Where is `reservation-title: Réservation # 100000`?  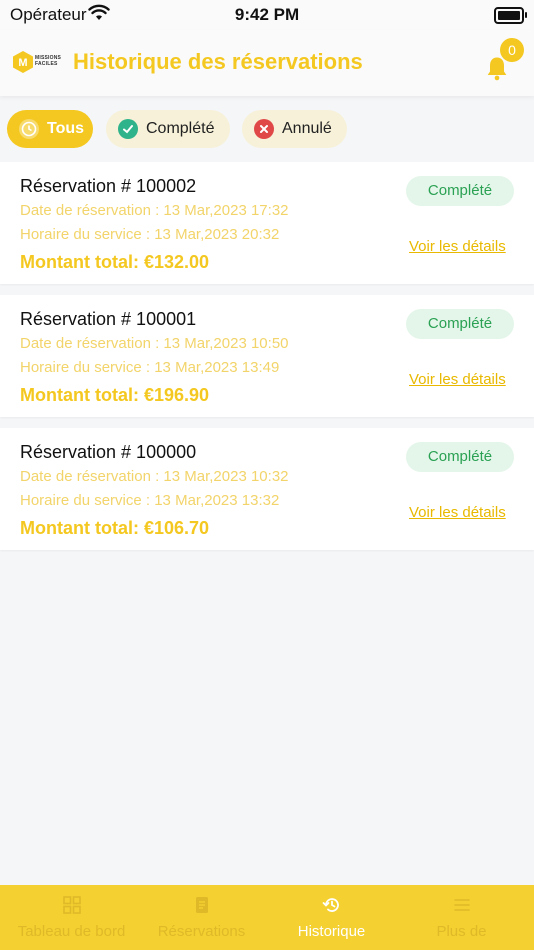
reservation-title: Réservation # 100000 is located at coordinates (108, 452).